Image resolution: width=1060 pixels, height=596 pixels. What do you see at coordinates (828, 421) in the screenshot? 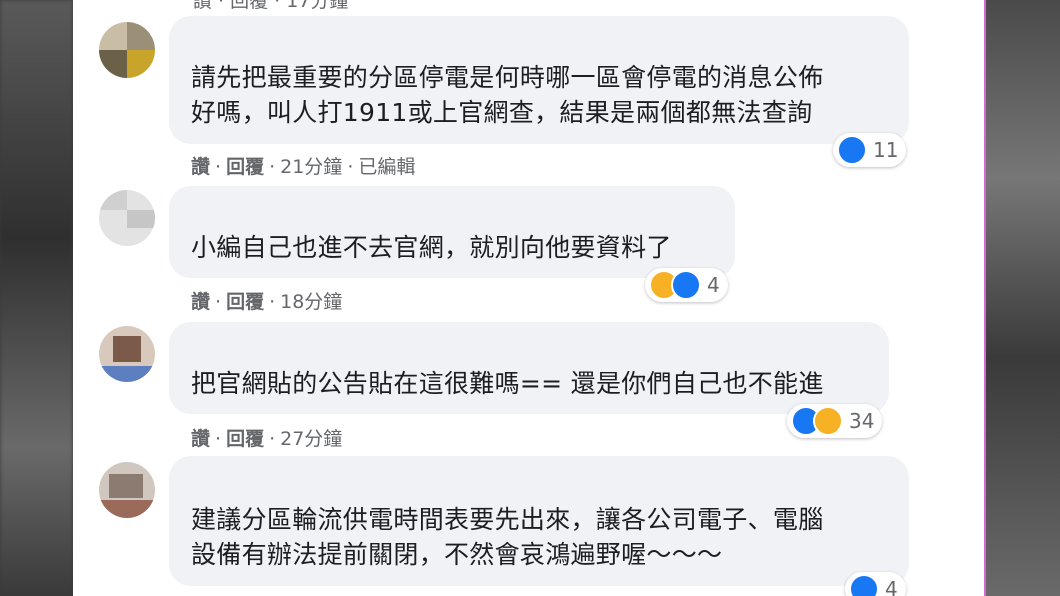
I see `haha-reaction-icon` at bounding box center [828, 421].